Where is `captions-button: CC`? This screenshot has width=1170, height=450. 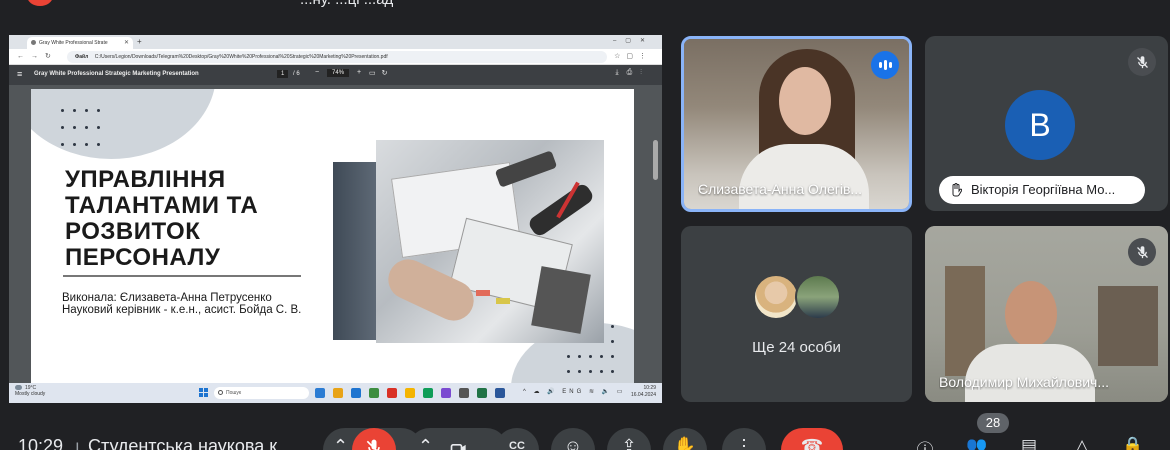 captions-button: CC is located at coordinates (517, 439).